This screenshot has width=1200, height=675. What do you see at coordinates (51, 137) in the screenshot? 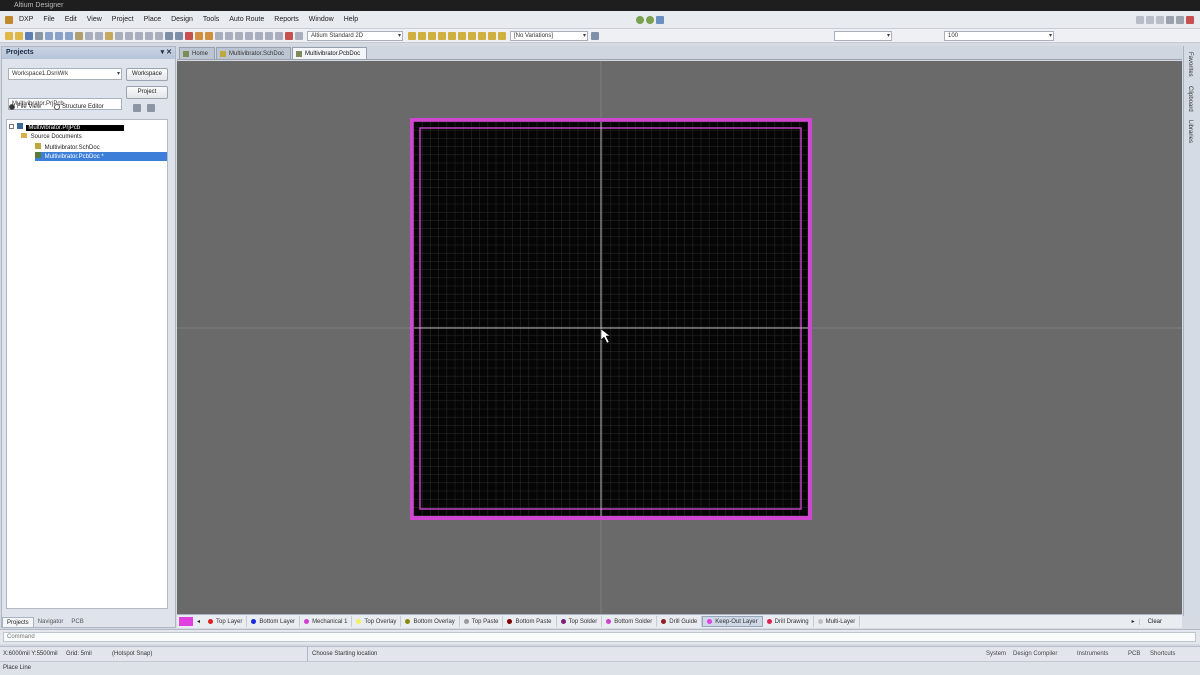
I see `tree-folder-item: Source Documents` at bounding box center [51, 137].